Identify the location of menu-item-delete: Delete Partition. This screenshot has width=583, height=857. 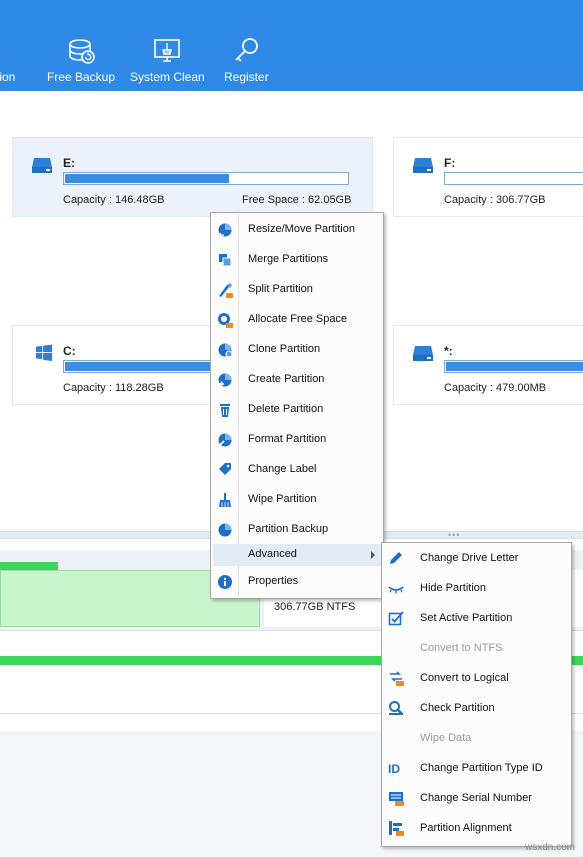
(297, 410).